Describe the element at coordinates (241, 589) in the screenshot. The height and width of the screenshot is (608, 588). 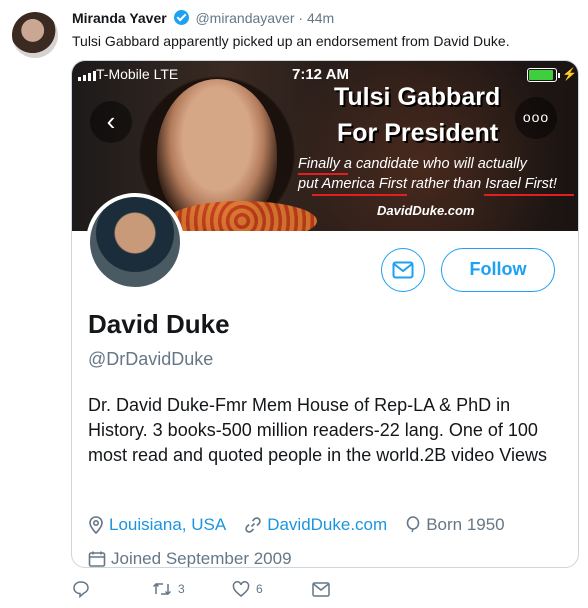
I see `heart-icon` at that location.